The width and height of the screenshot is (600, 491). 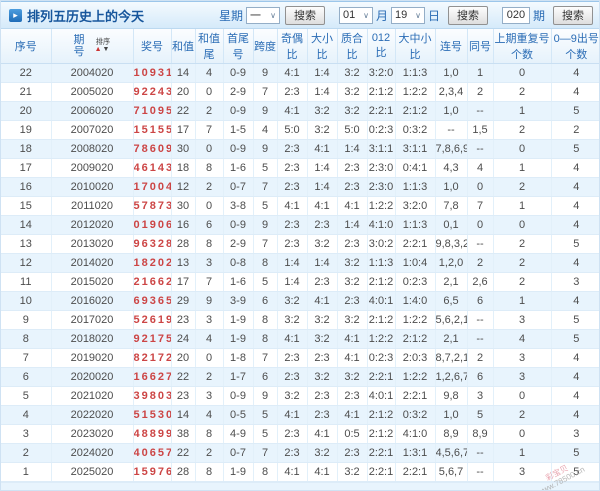 I want to click on cell-shouweihao: 1-7, so click(x=238, y=377).